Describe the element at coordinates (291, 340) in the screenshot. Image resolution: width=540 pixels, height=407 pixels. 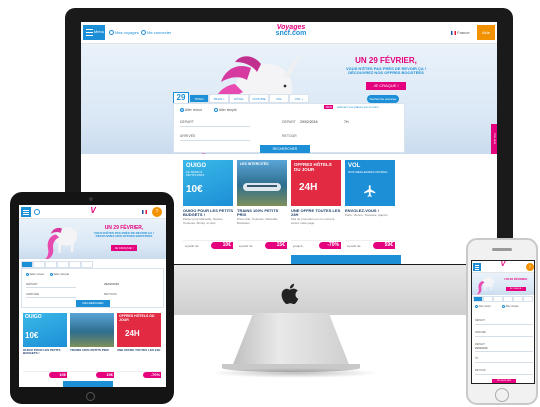
I see `desktop-stand-neck` at that location.